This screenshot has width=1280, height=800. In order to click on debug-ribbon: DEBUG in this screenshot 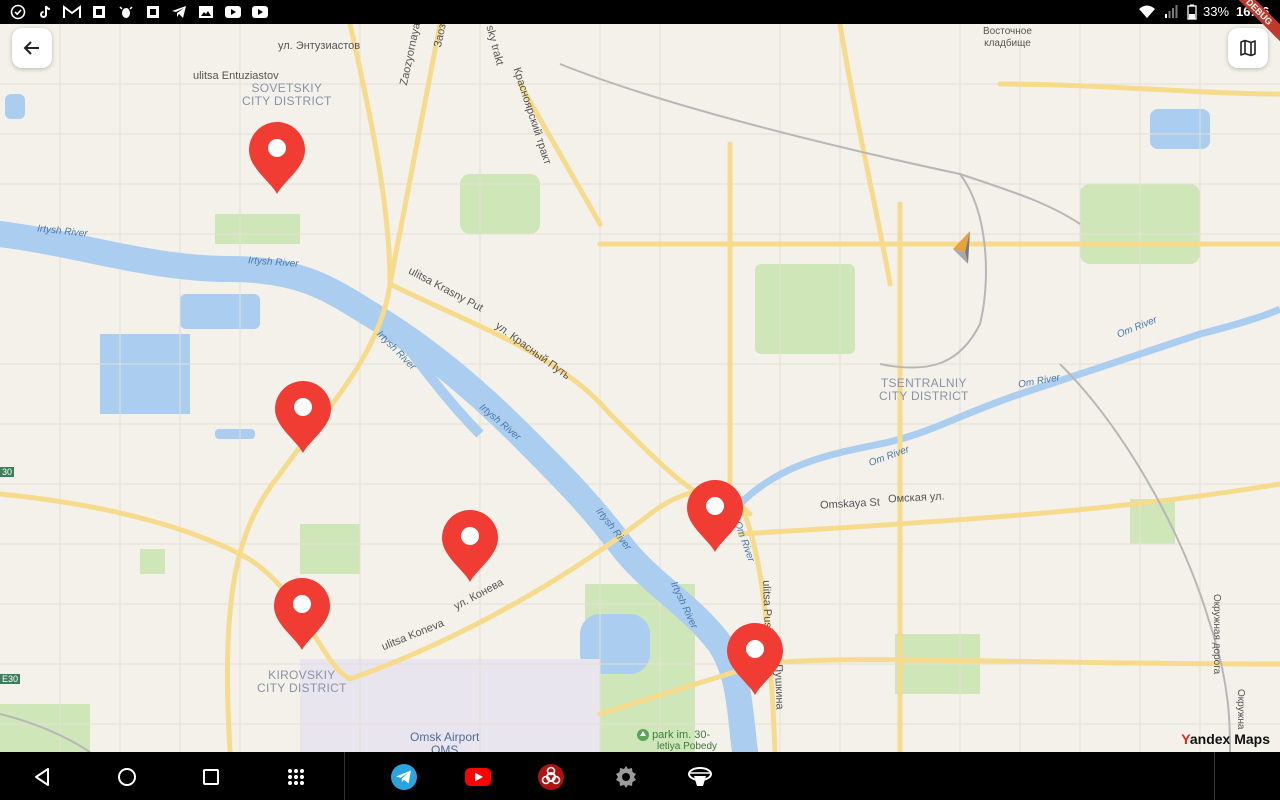, I will do `click(1250, 30)`.